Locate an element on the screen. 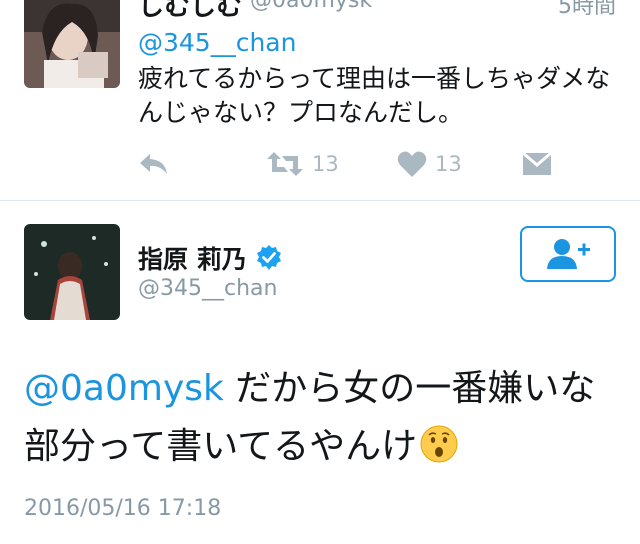  direct-message-button is located at coordinates (537, 164).